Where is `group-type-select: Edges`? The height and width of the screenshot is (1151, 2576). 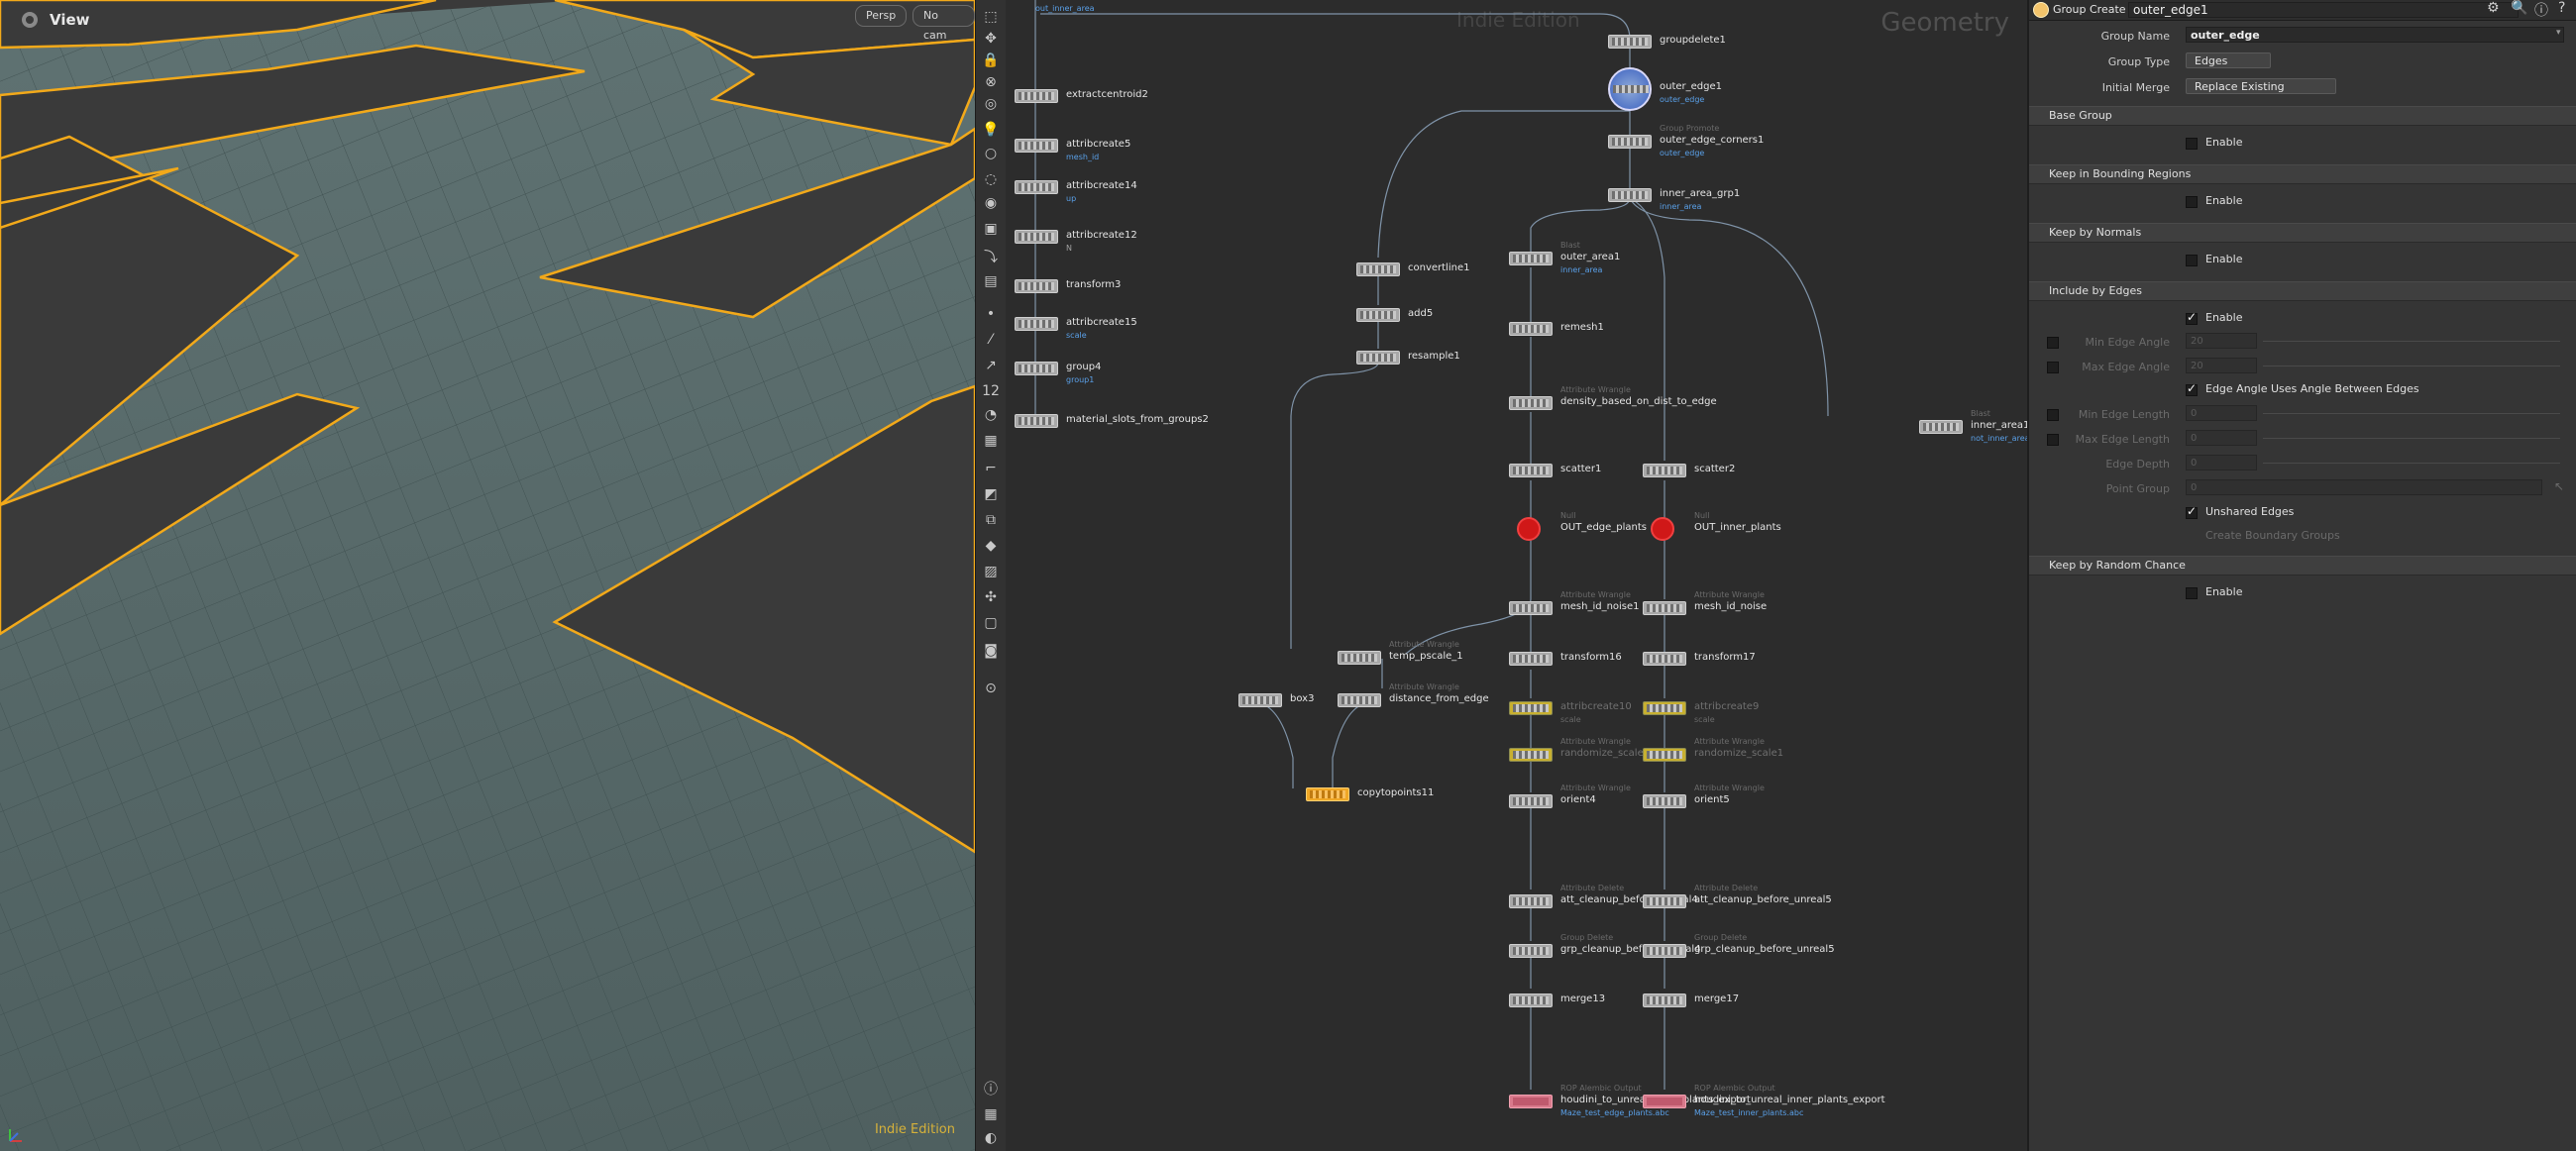
group-type-select: Edges is located at coordinates (2229, 60).